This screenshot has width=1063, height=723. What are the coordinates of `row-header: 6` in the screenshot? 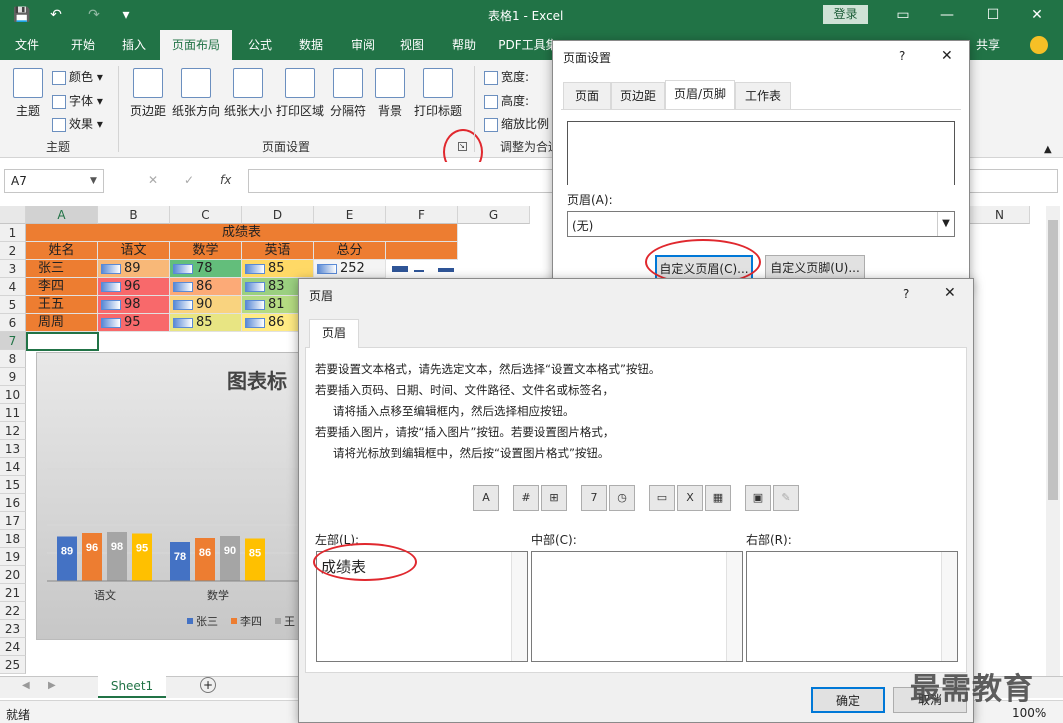 It's located at (13, 323).